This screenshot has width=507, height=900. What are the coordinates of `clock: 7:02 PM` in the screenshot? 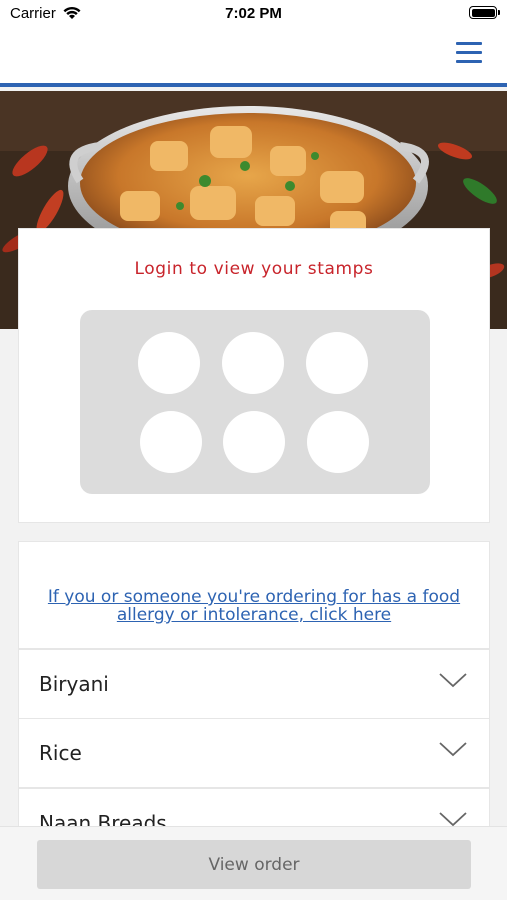 It's located at (253, 13).